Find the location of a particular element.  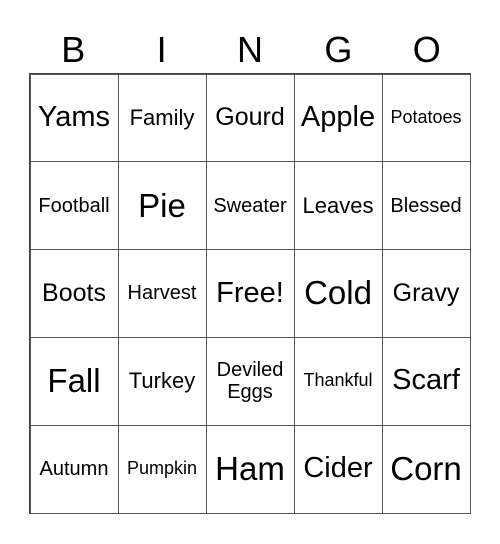

bingo-cell: Family is located at coordinates (162, 118).